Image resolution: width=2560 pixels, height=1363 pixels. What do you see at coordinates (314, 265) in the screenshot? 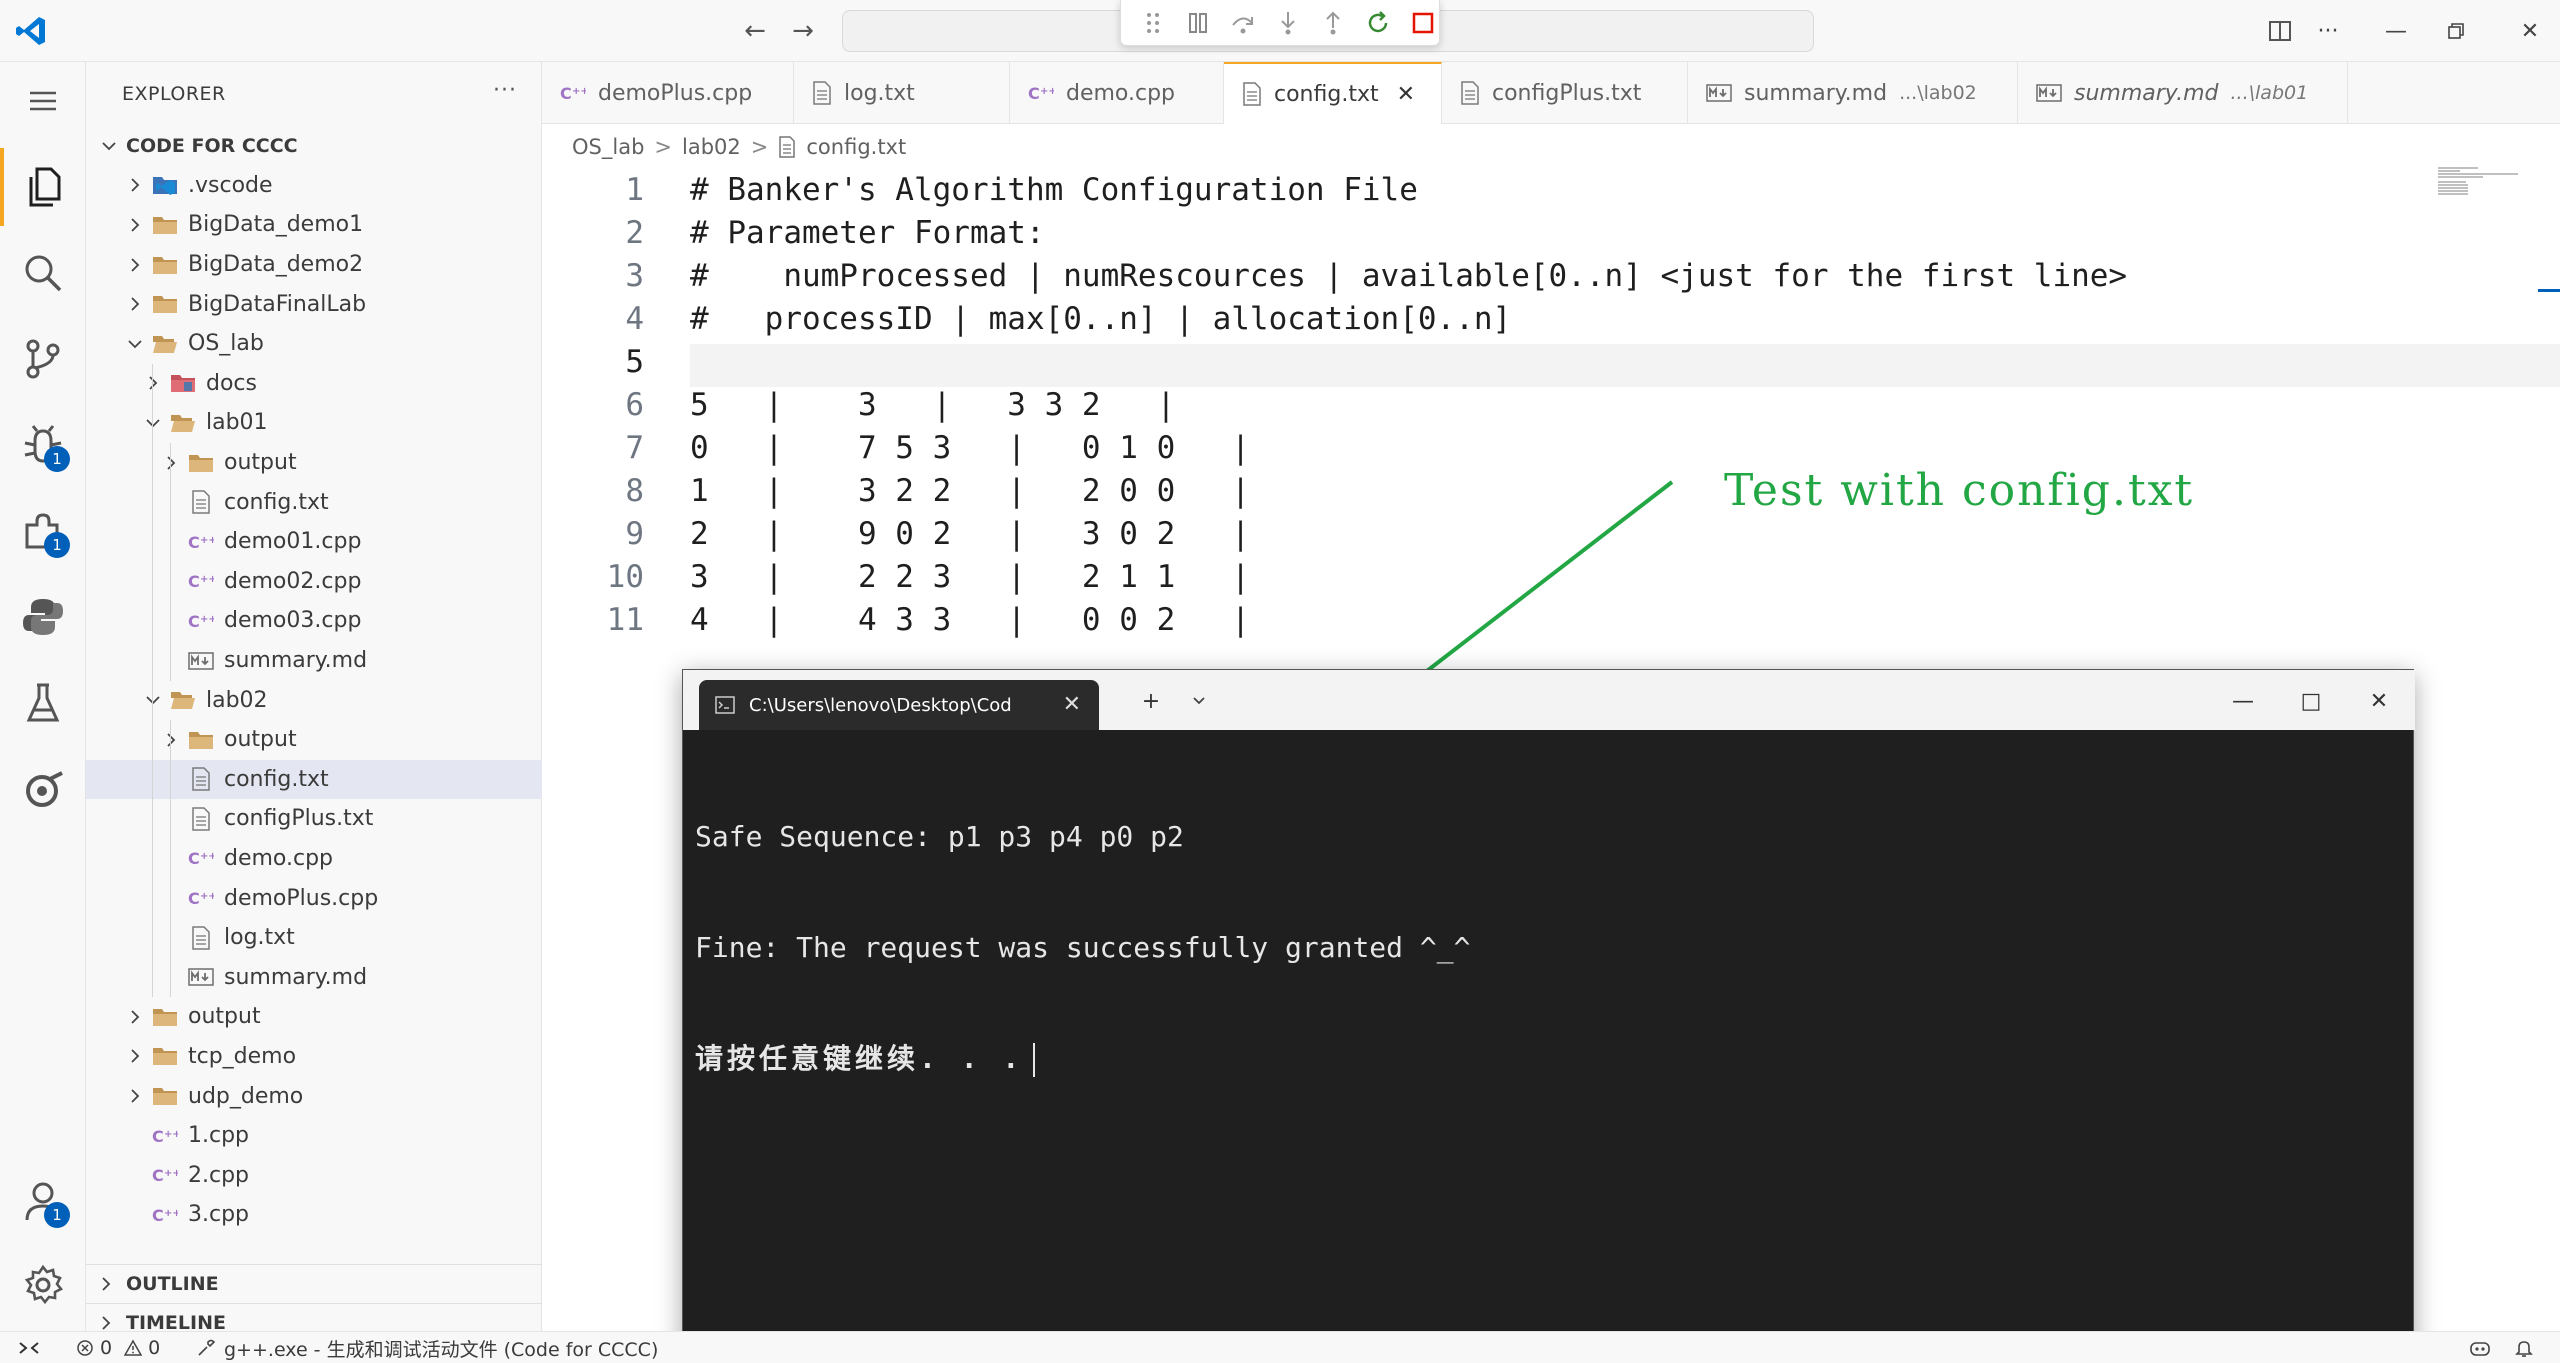
I see `tree-item: BigData_demo2` at bounding box center [314, 265].